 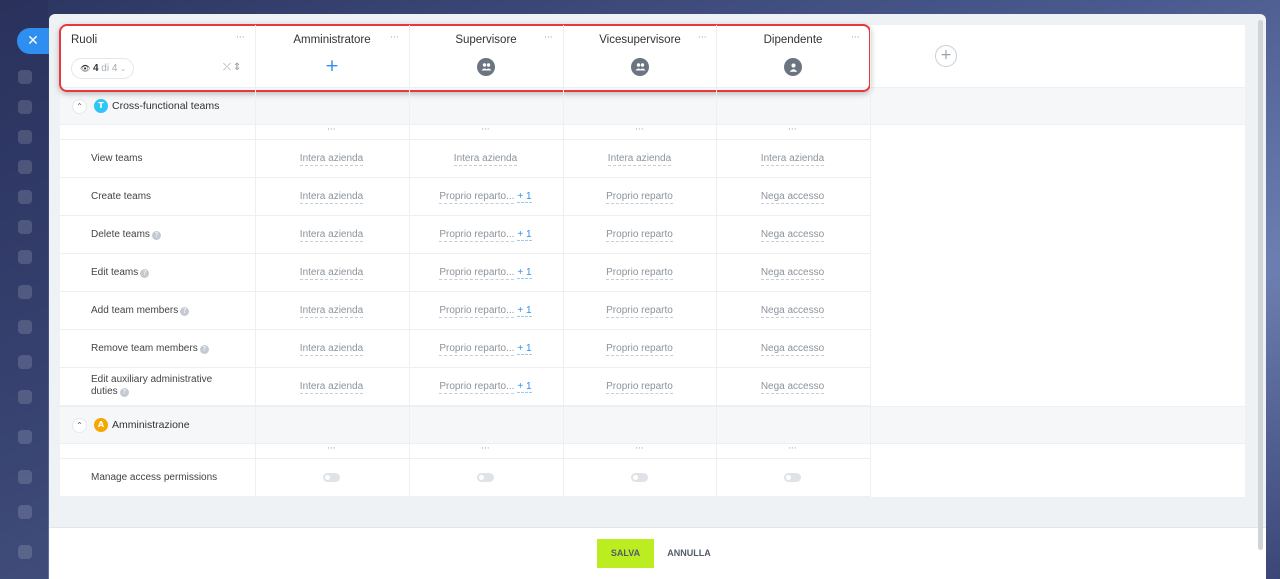 I want to click on add-role-button: +, so click(x=946, y=56).